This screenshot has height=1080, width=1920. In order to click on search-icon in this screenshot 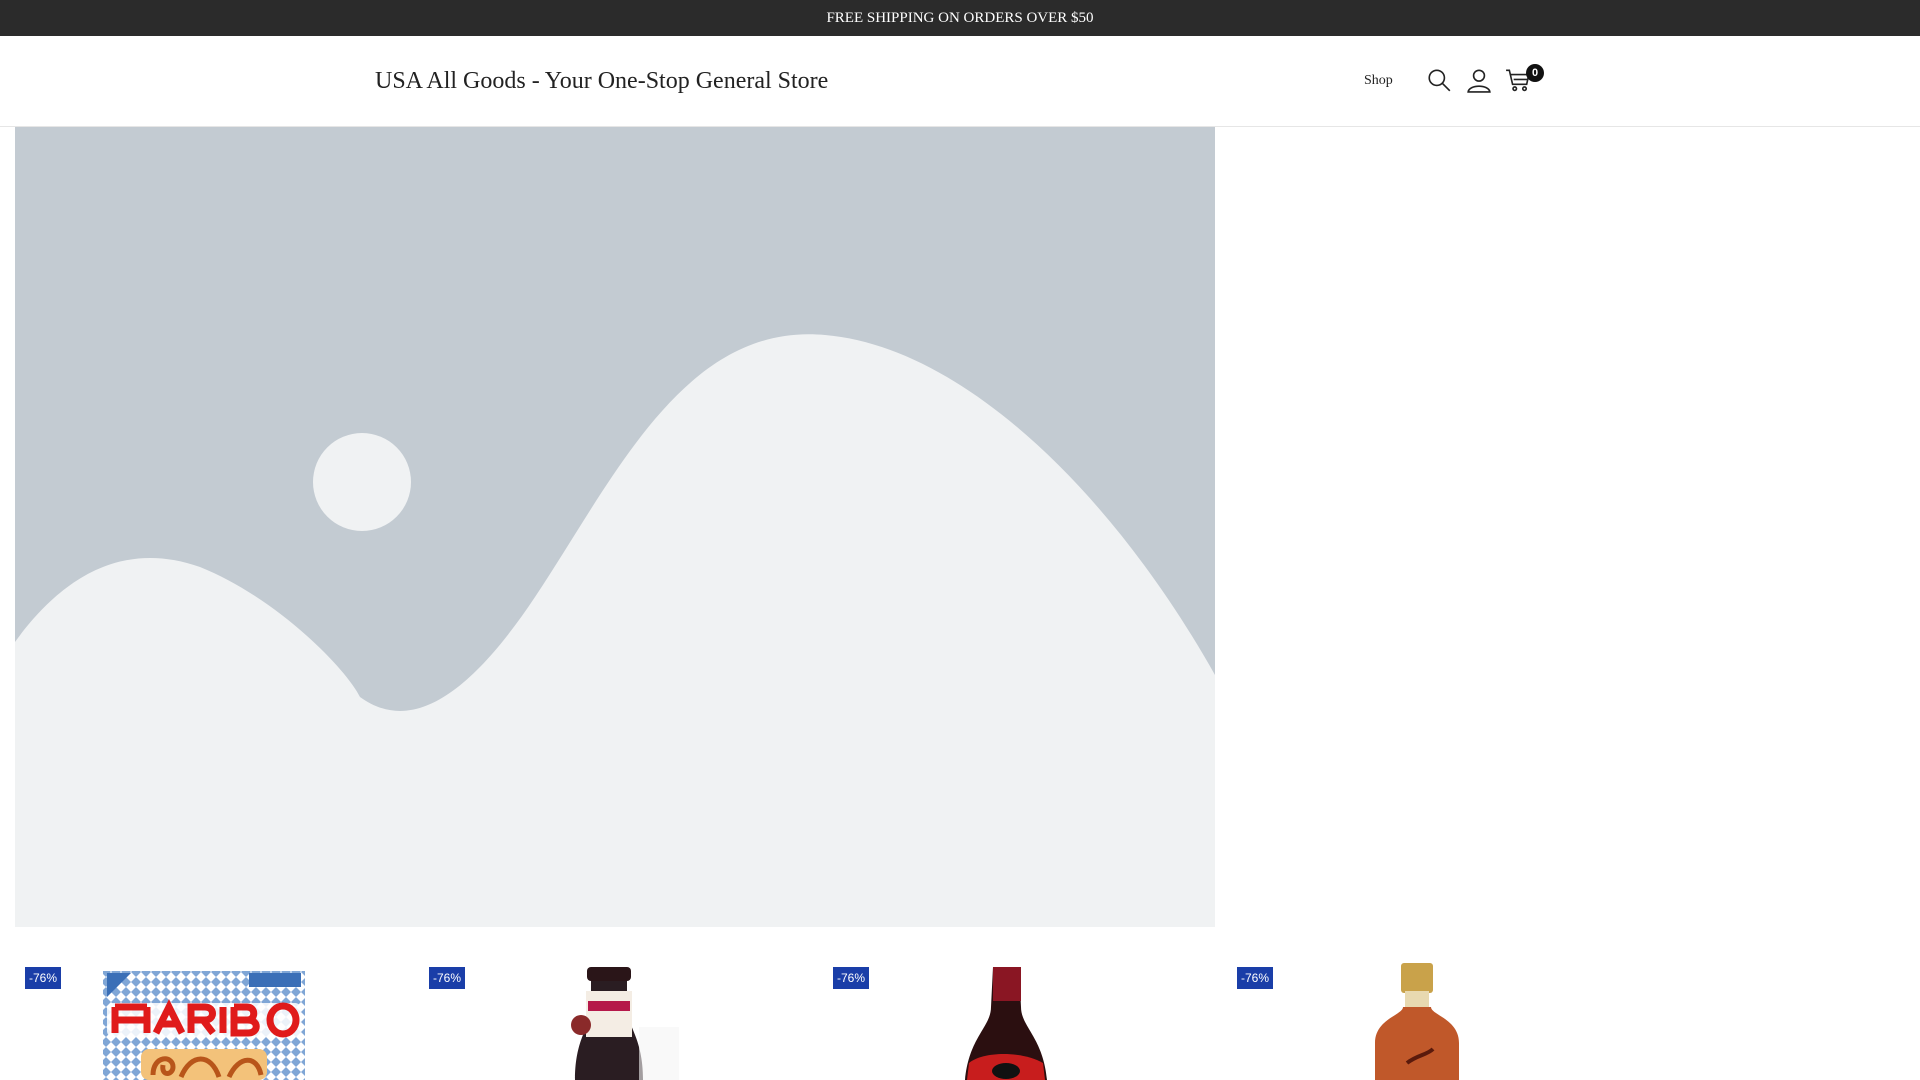, I will do `click(1439, 80)`.